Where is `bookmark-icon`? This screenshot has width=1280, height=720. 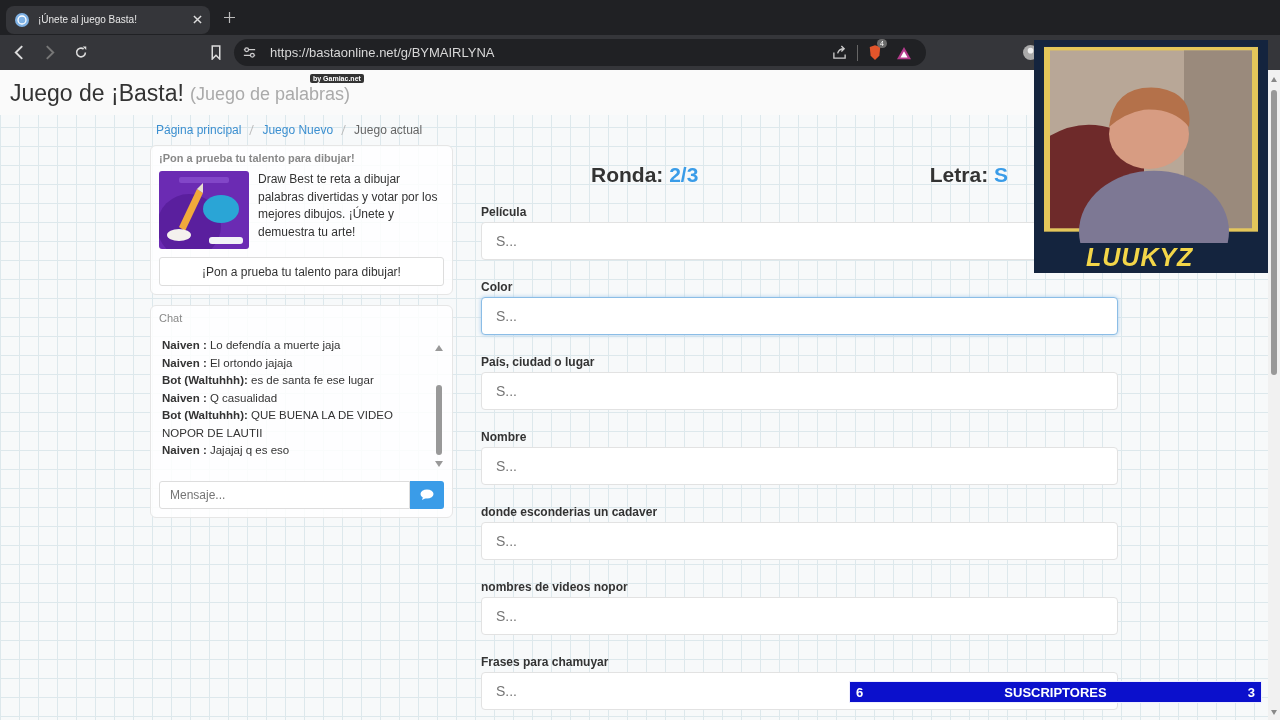 bookmark-icon is located at coordinates (216, 52).